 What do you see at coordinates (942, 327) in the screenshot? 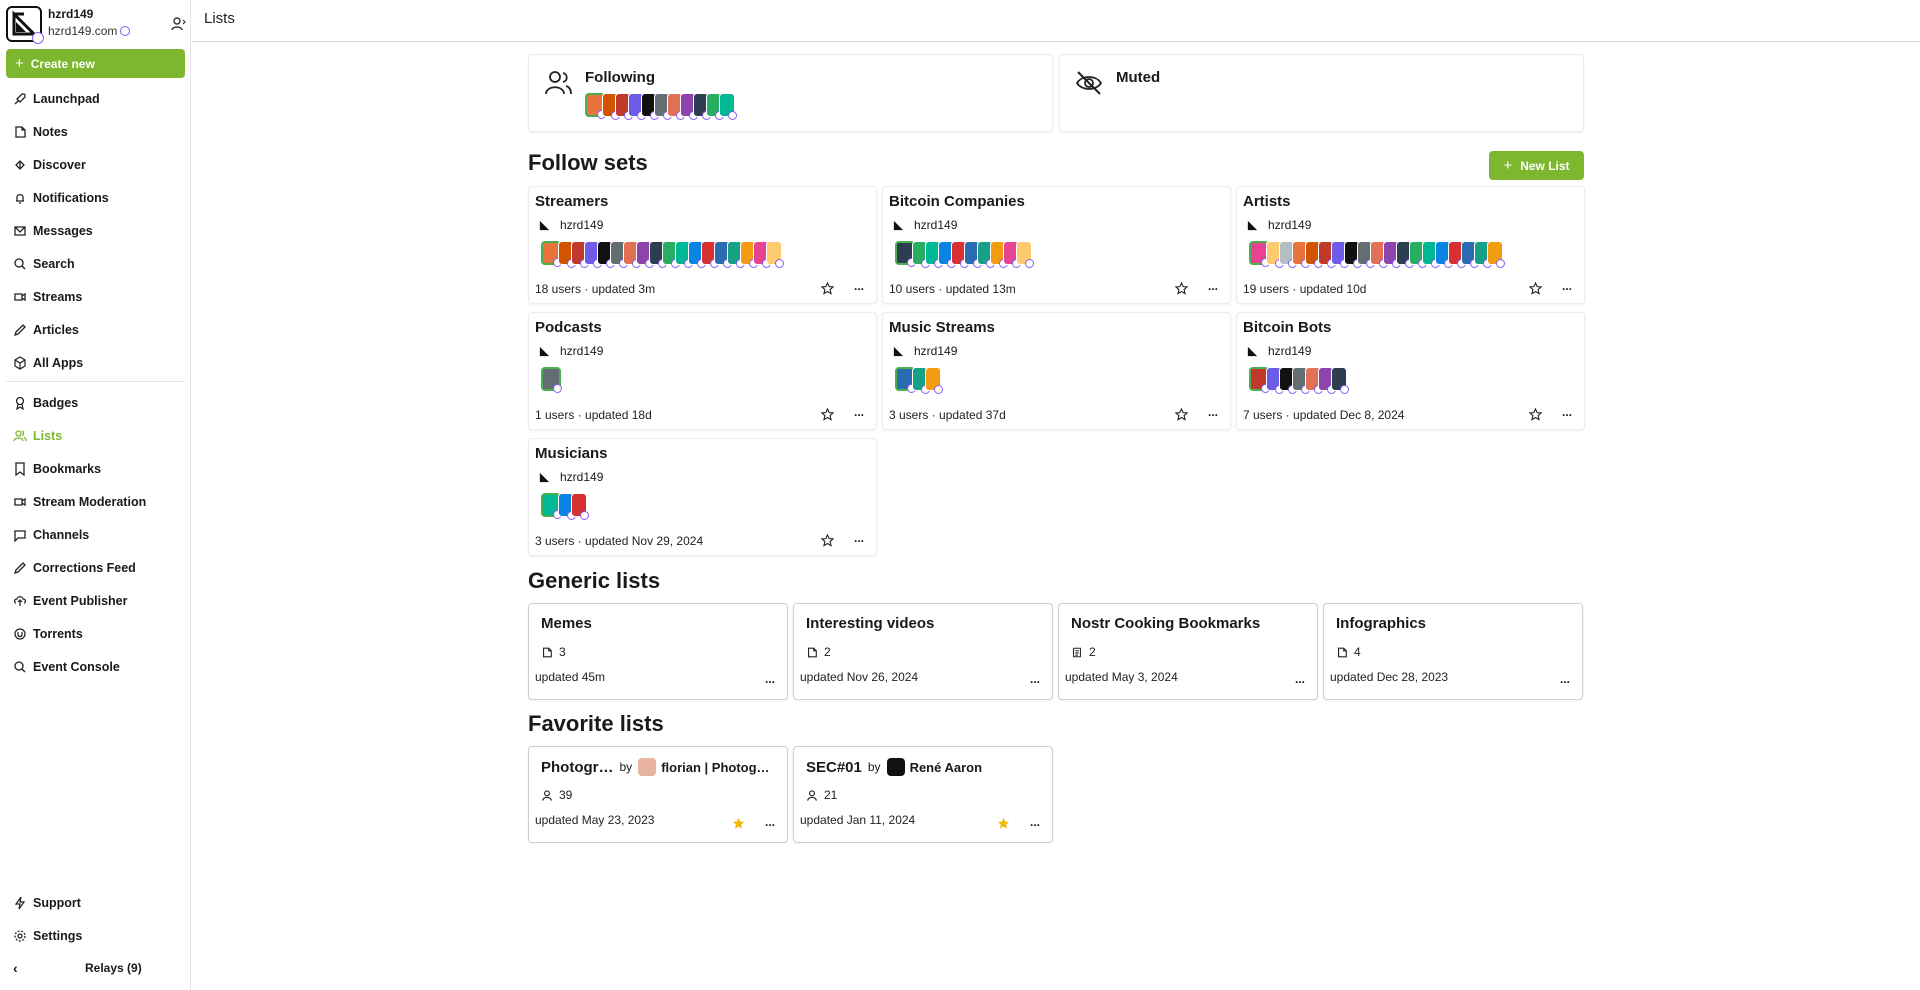
I see `follow-set-title: Music Streams` at bounding box center [942, 327].